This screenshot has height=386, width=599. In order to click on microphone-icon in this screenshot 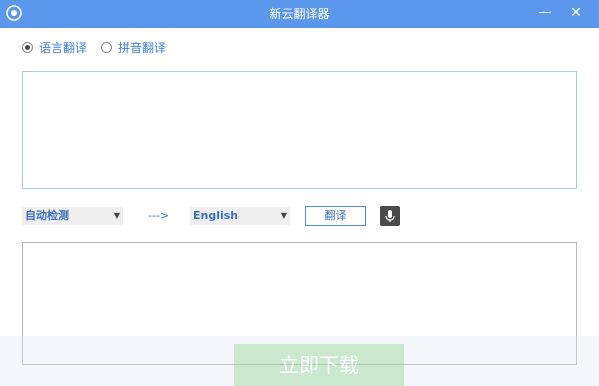, I will do `click(390, 216)`.